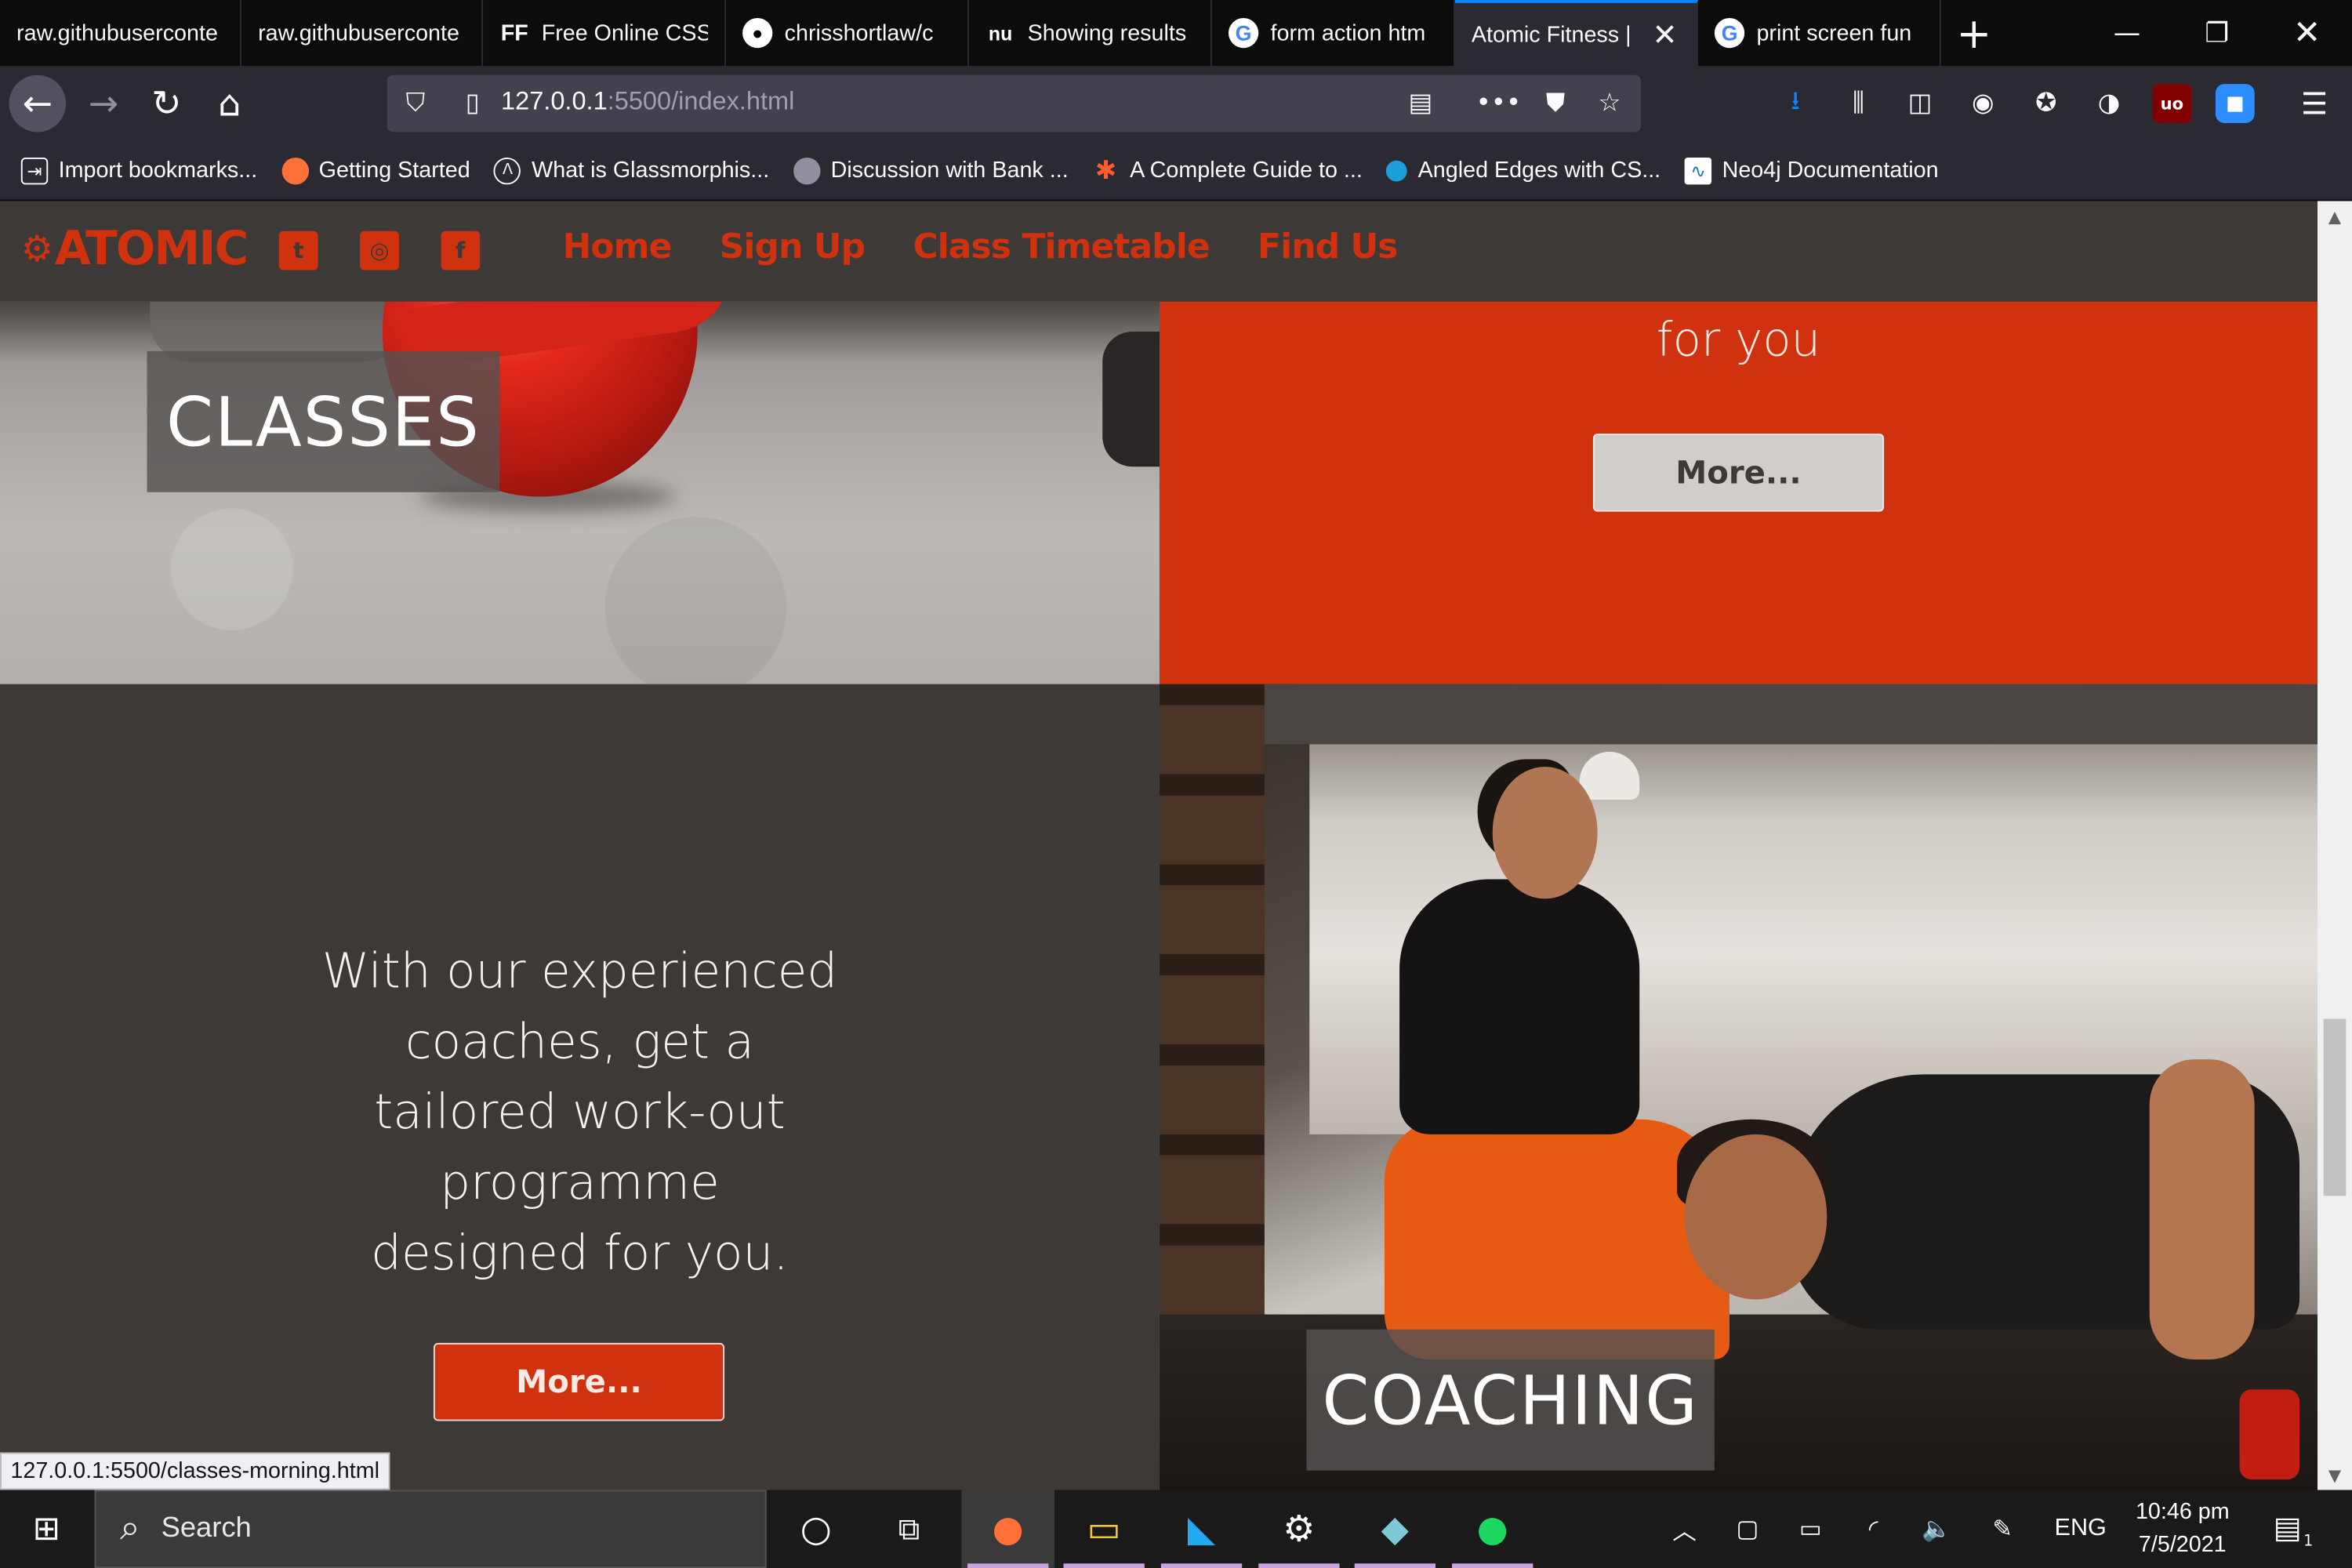 The width and height of the screenshot is (2352, 1568). I want to click on bookmark-star-icon: ☆, so click(1609, 103).